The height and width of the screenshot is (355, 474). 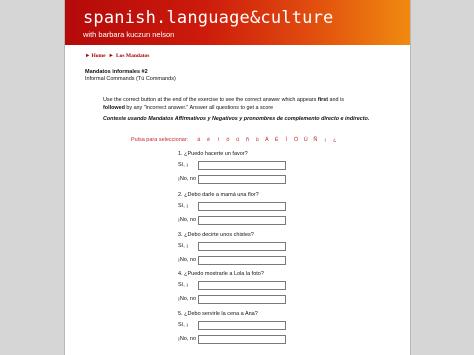 What do you see at coordinates (336, 100) in the screenshot?
I see `instructions-part: and is` at bounding box center [336, 100].